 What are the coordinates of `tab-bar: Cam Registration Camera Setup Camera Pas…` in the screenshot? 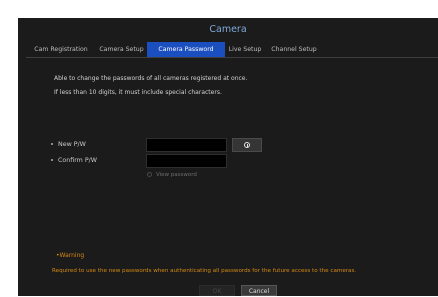 It's located at (174, 49).